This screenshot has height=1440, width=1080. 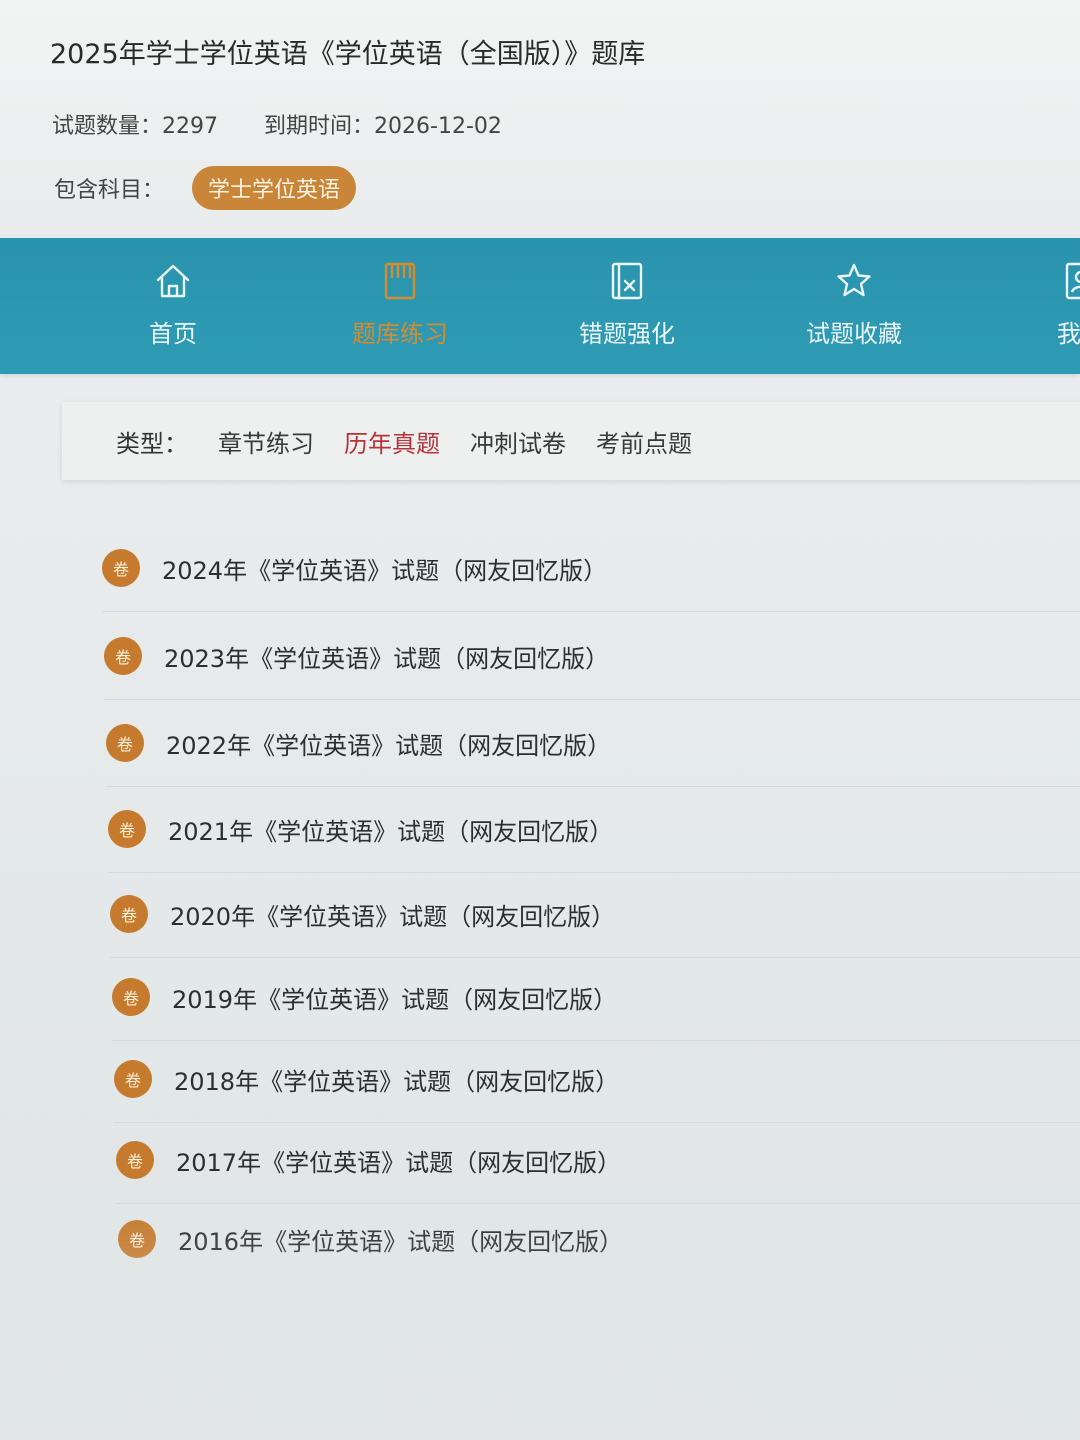 I want to click on paper-list-item: 卷 2023年《学位英语》试题（网友回忆版）, so click(x=592, y=656).